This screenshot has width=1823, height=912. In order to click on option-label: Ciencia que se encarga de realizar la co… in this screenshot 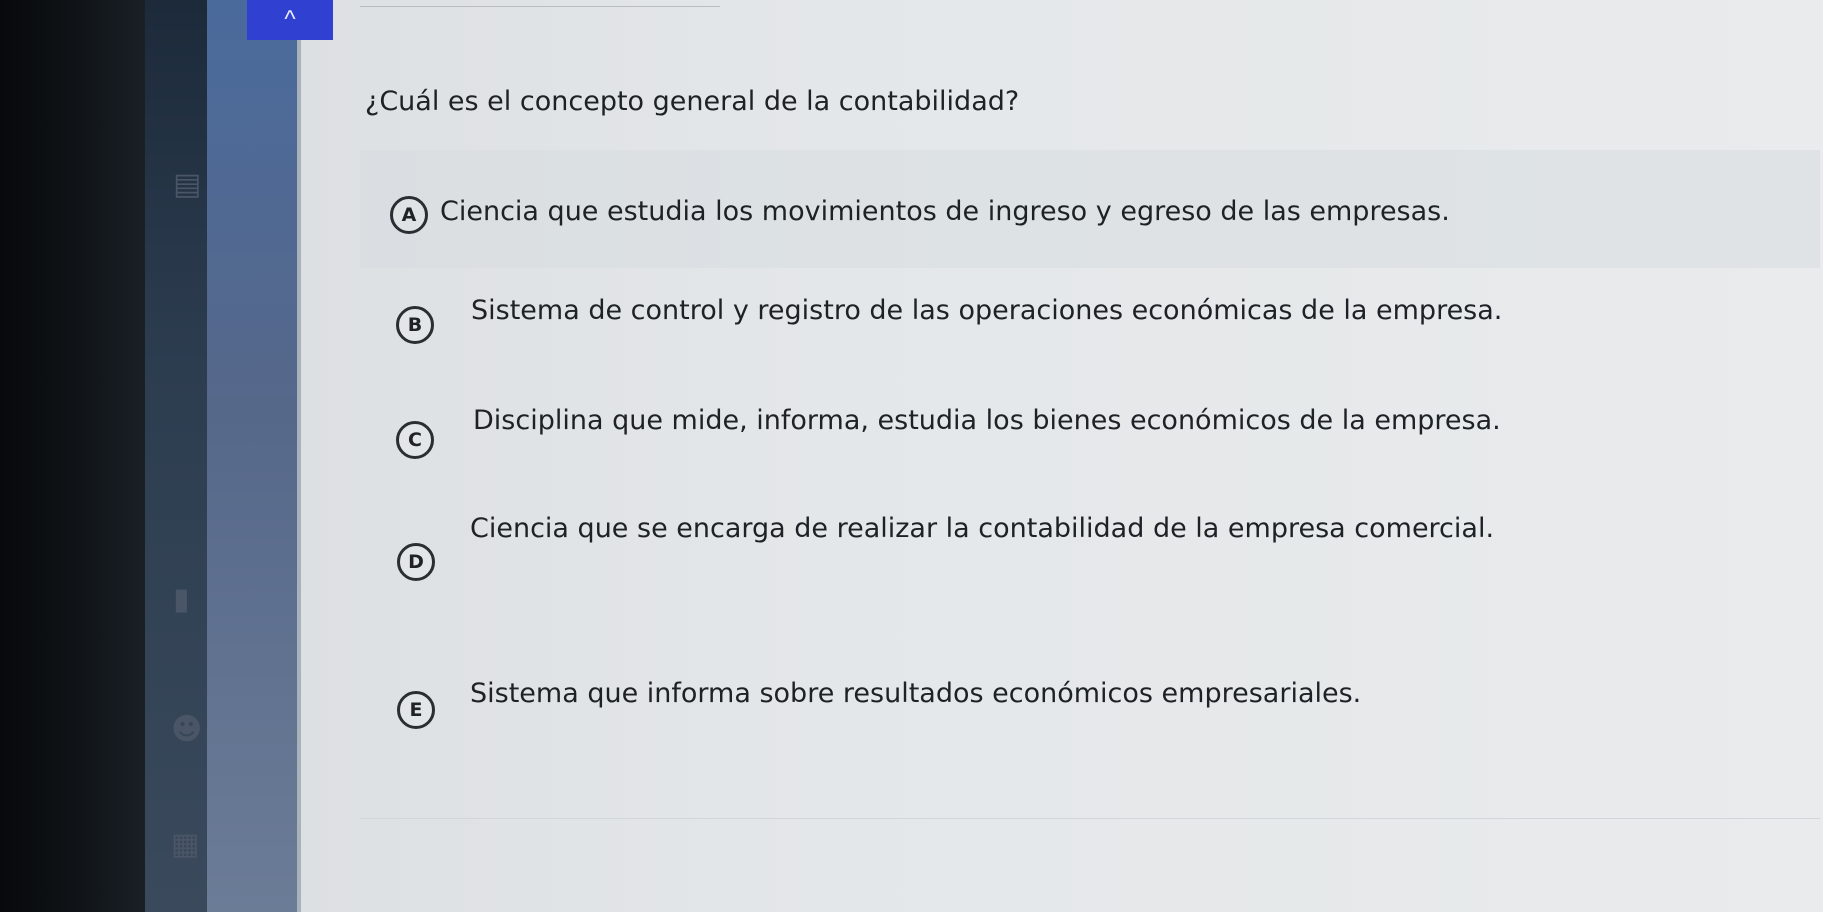, I will do `click(982, 528)`.